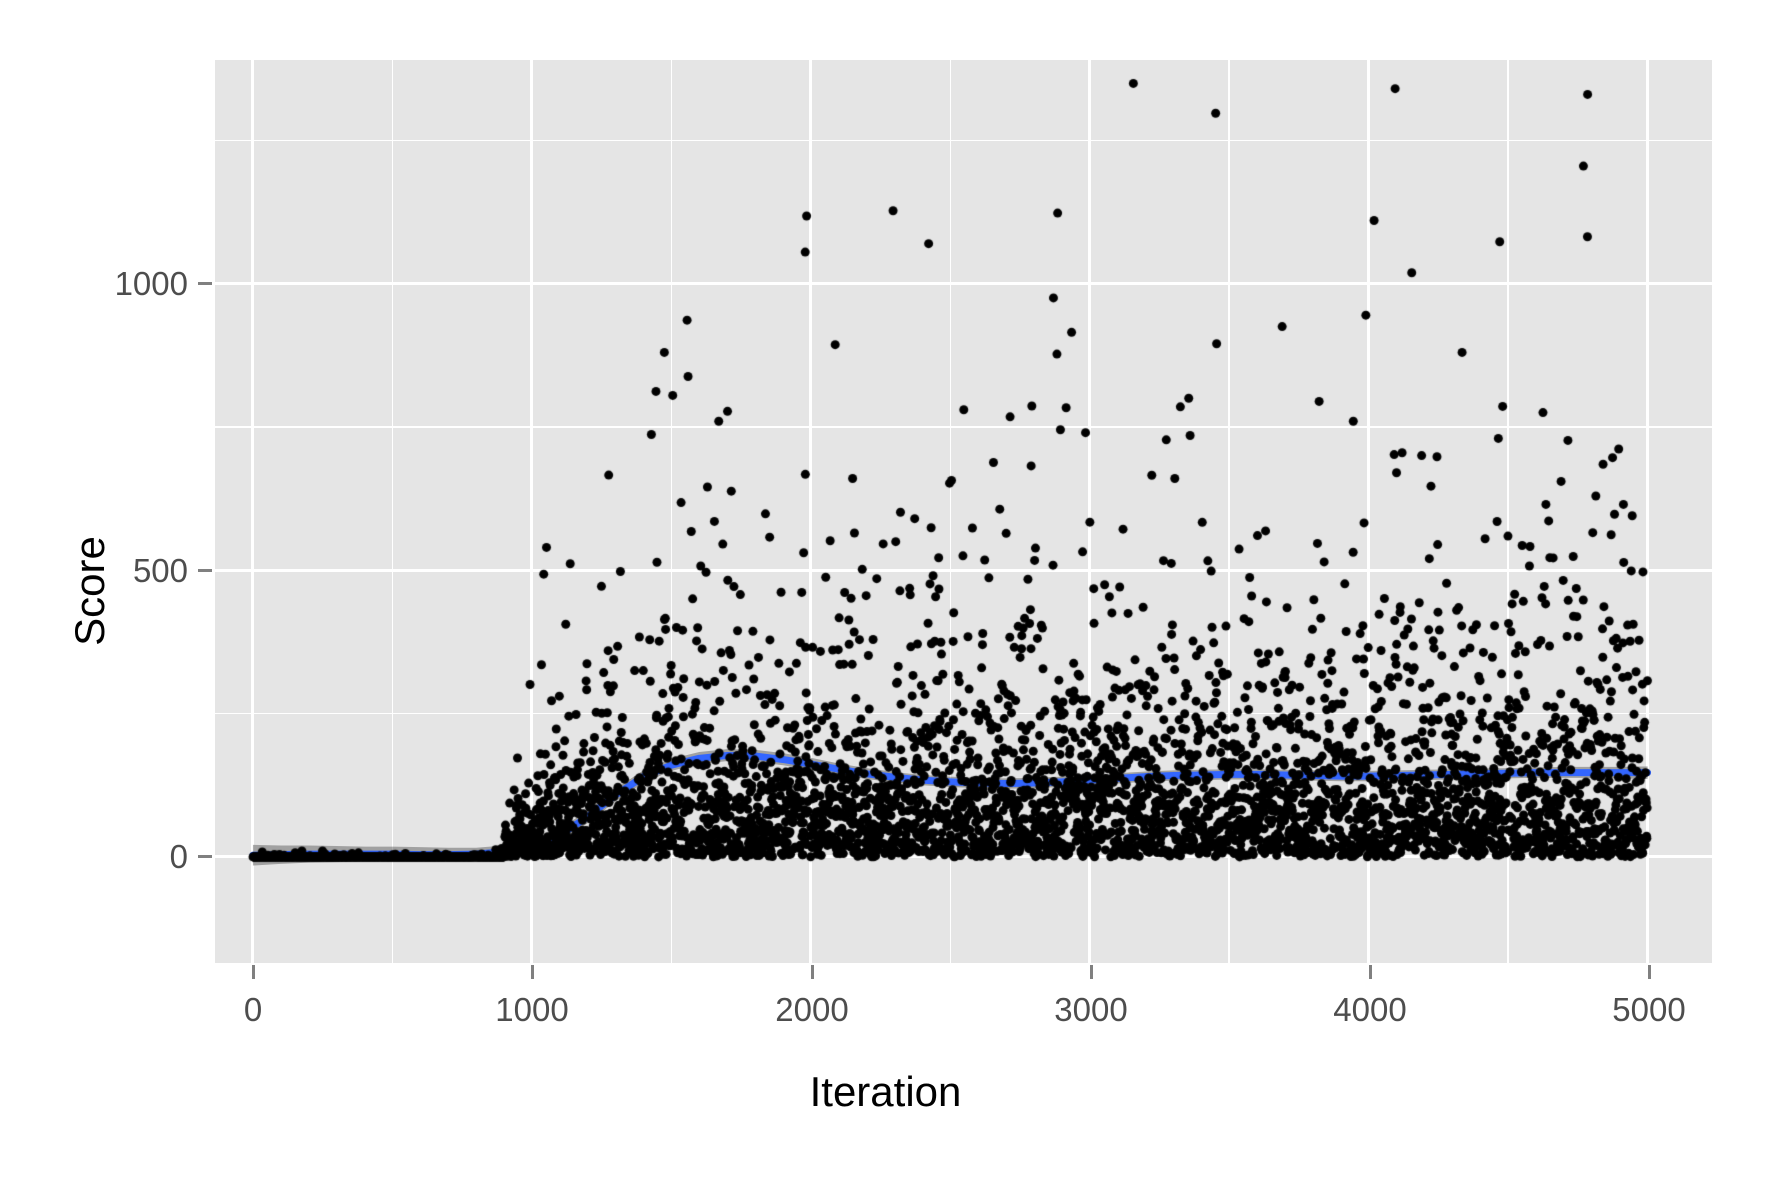 The image size is (1771, 1181). Describe the element at coordinates (532, 1009) in the screenshot. I see `x-tick-label-1000: 1000` at that location.